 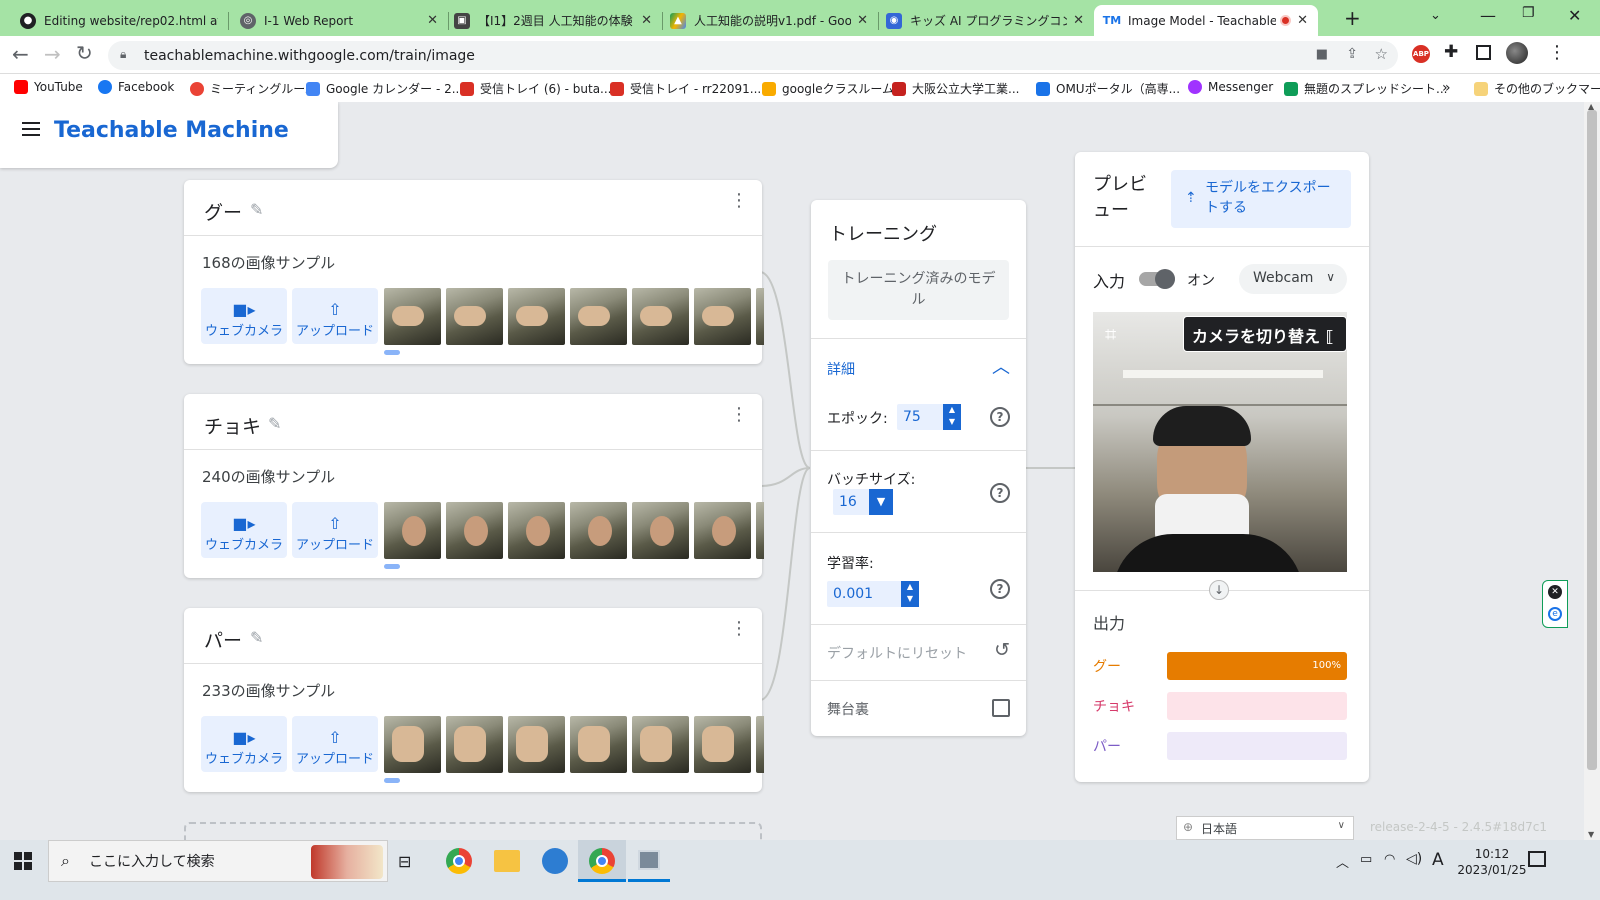 What do you see at coordinates (232, 425) in the screenshot?
I see `class-name: チョキ` at bounding box center [232, 425].